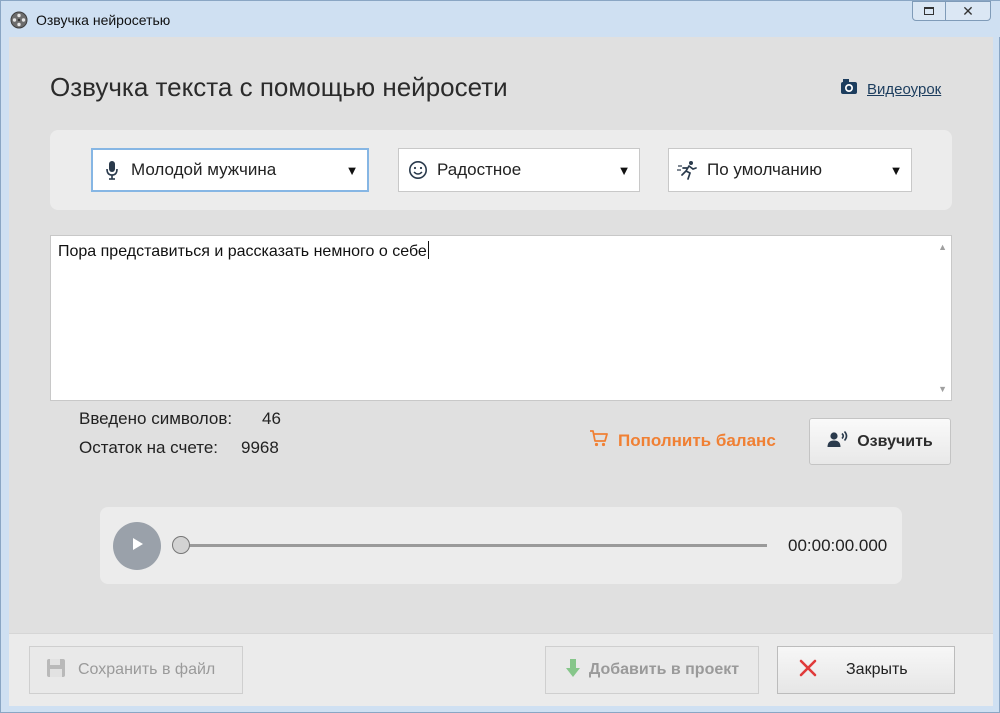 This screenshot has width=1000, height=713. What do you see at coordinates (697, 440) in the screenshot?
I see `refill-balance-label: Пополнить баланс` at bounding box center [697, 440].